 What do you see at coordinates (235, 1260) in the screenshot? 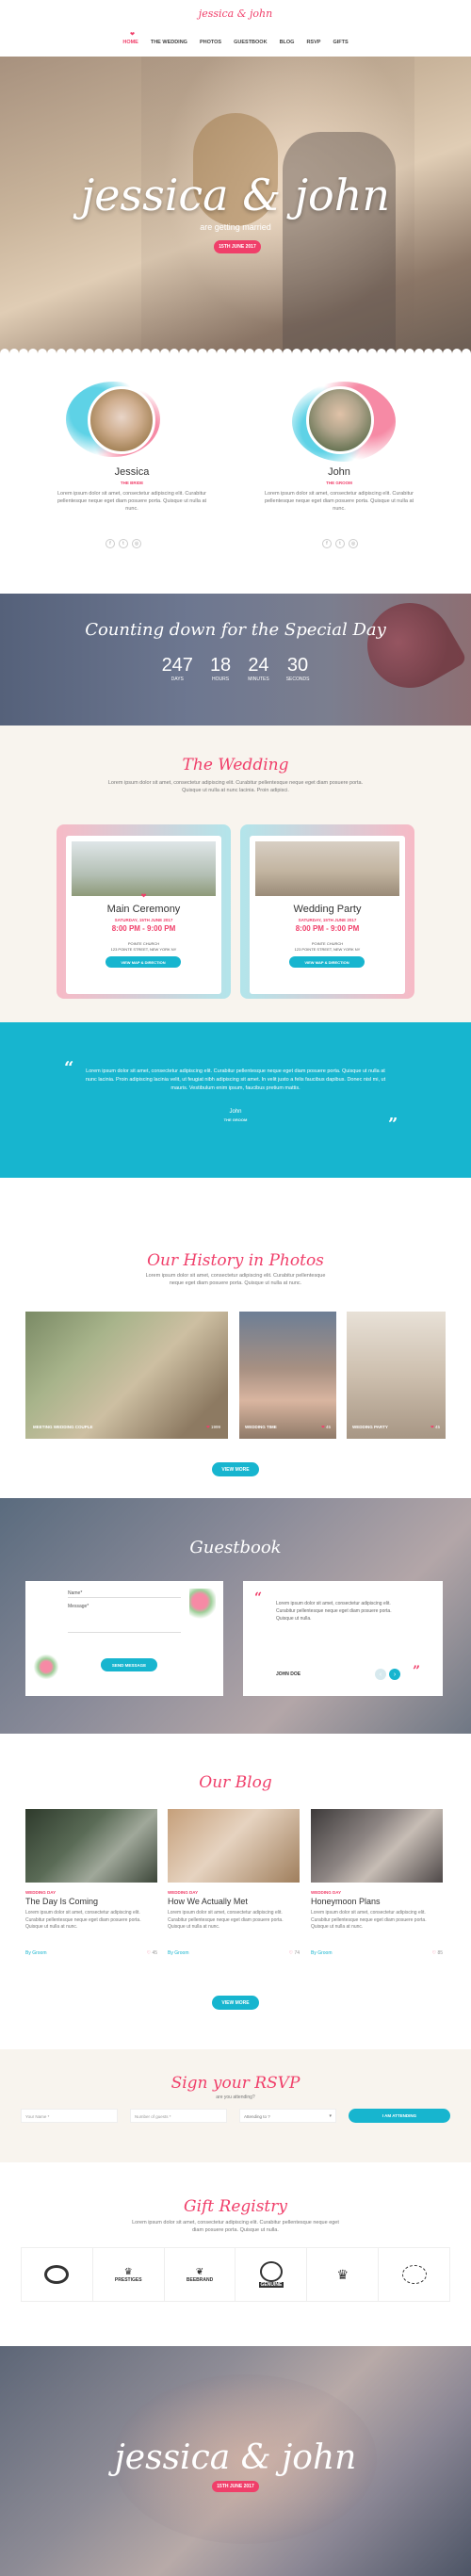
I see `photos-title: Our History in Photos` at bounding box center [235, 1260].